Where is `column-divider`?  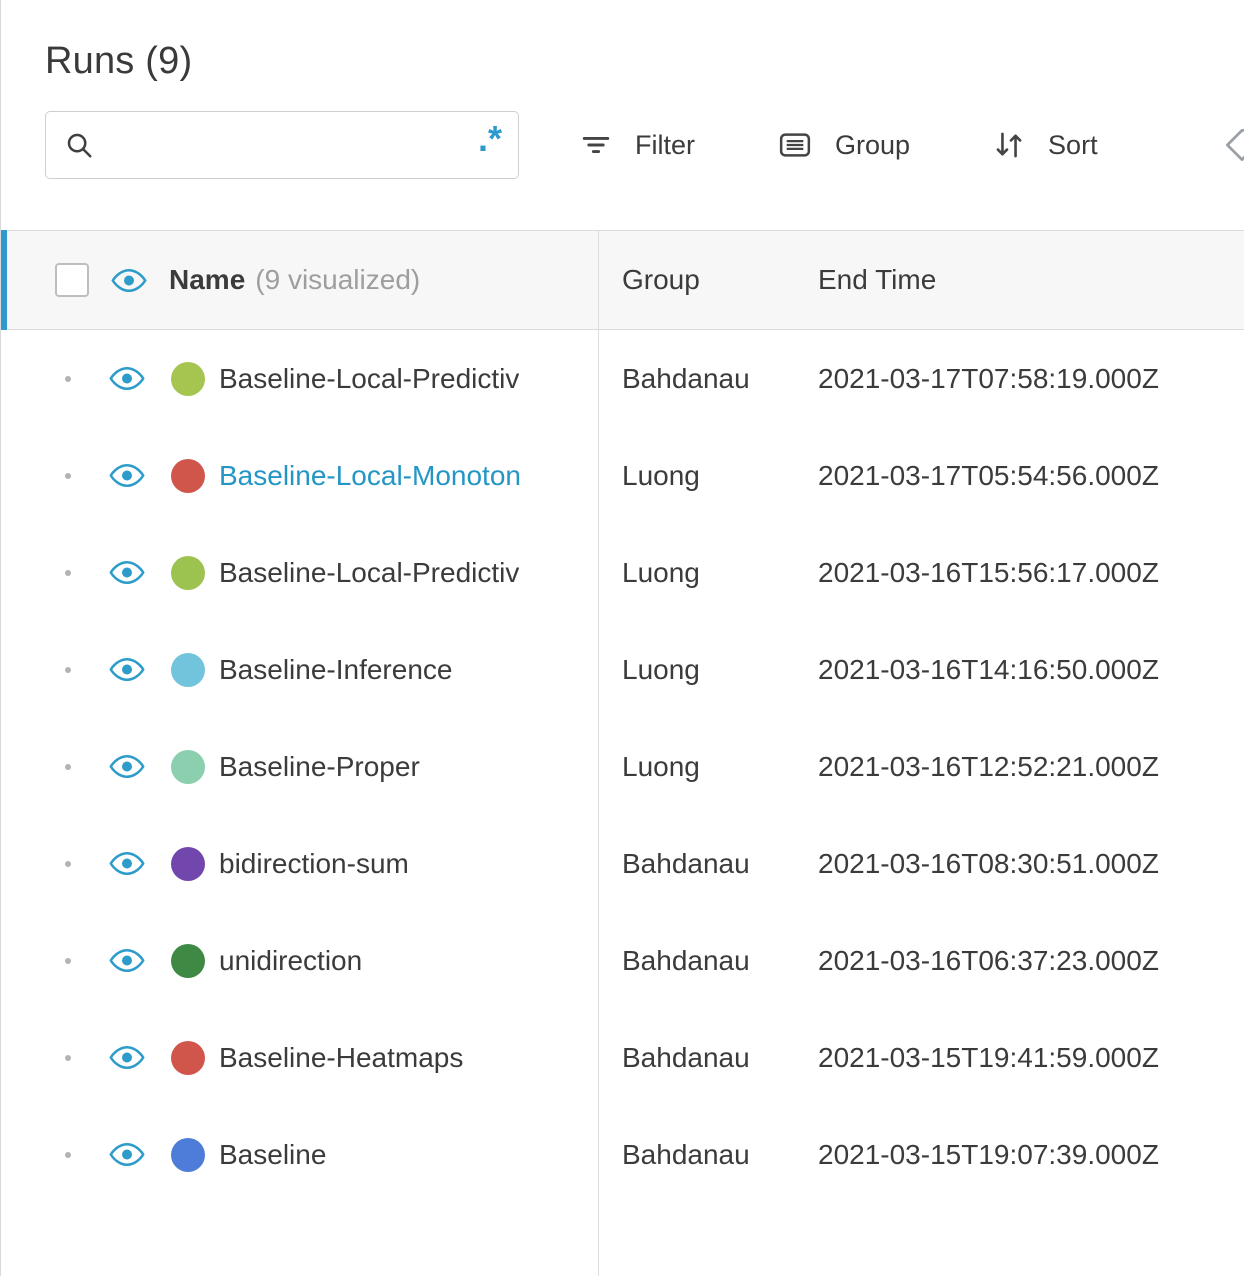 column-divider is located at coordinates (598, 753).